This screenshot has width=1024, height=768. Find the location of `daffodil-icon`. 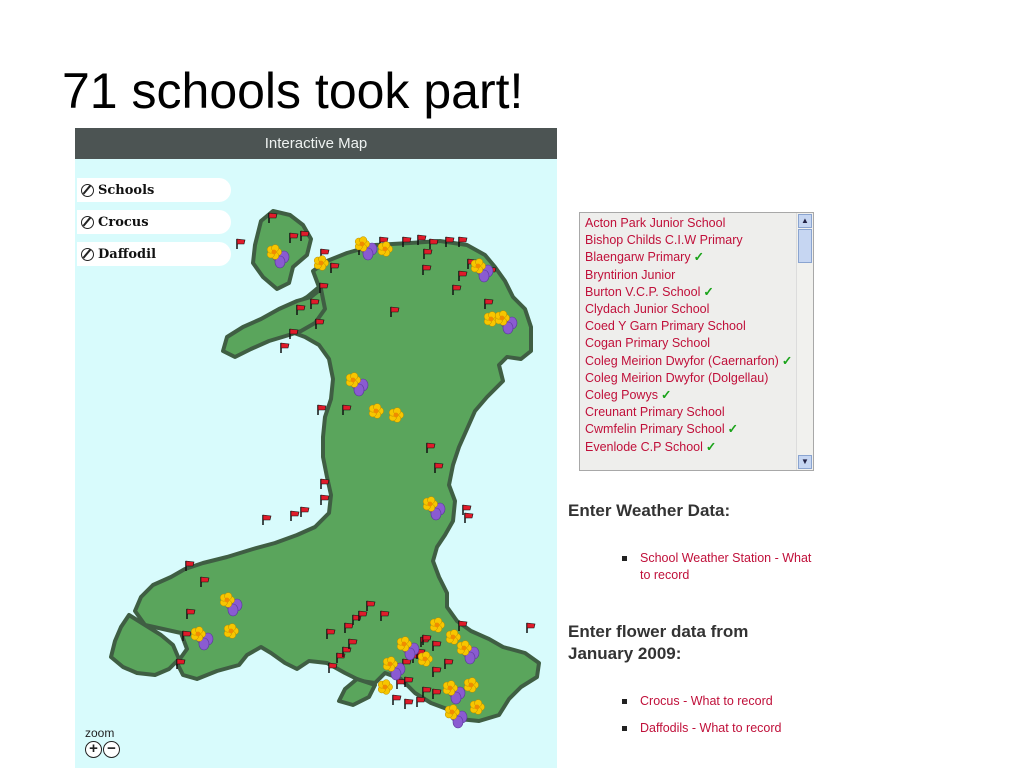

daffodil-icon is located at coordinates (385, 687).